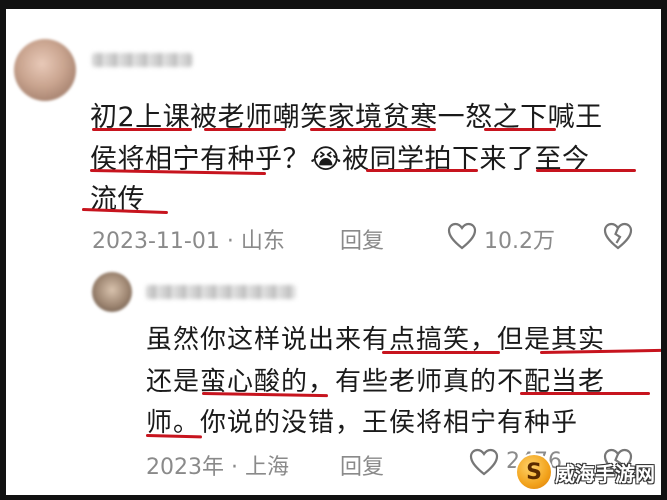  Describe the element at coordinates (362, 239) in the screenshot. I see `comment-reply-button: 回复` at that location.